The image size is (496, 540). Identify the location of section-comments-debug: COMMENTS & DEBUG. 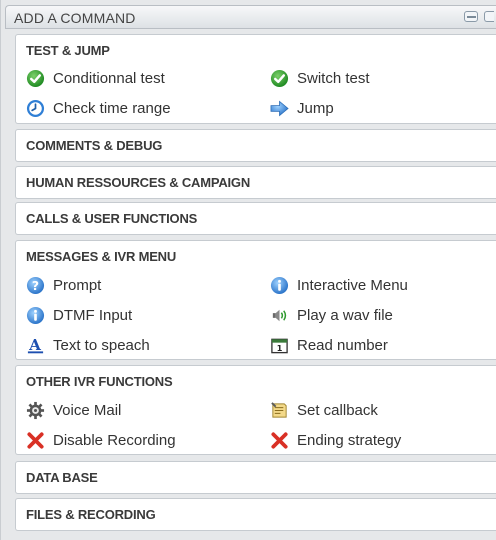
(255, 145).